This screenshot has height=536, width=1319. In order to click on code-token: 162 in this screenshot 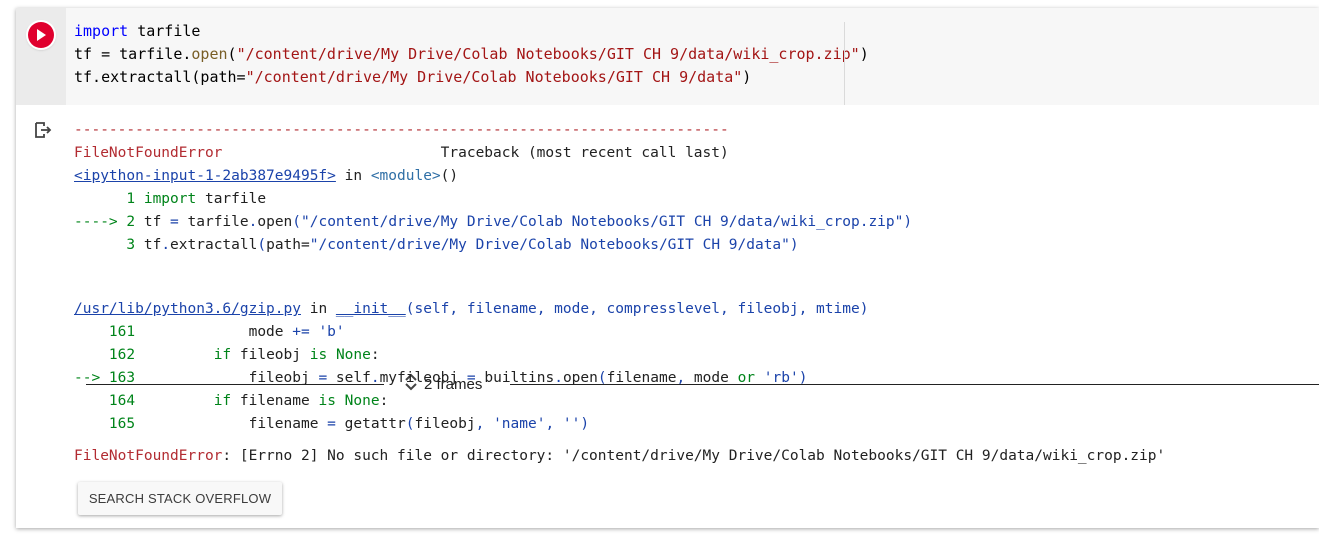, I will do `click(109, 355)`.